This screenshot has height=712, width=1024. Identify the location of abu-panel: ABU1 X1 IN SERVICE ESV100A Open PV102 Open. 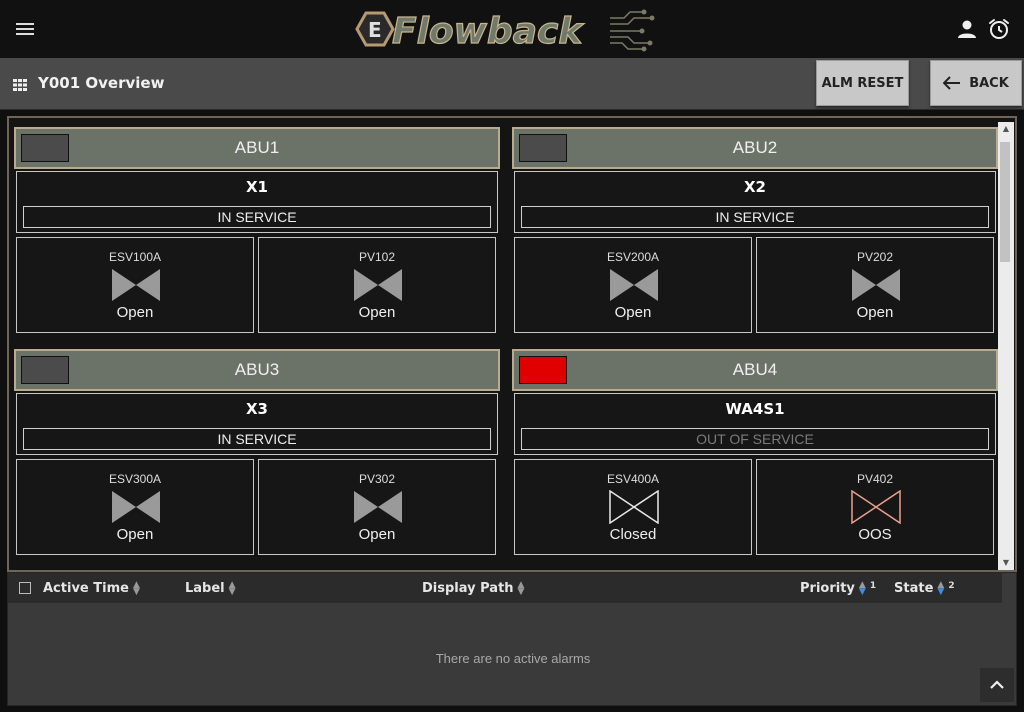
(257, 231).